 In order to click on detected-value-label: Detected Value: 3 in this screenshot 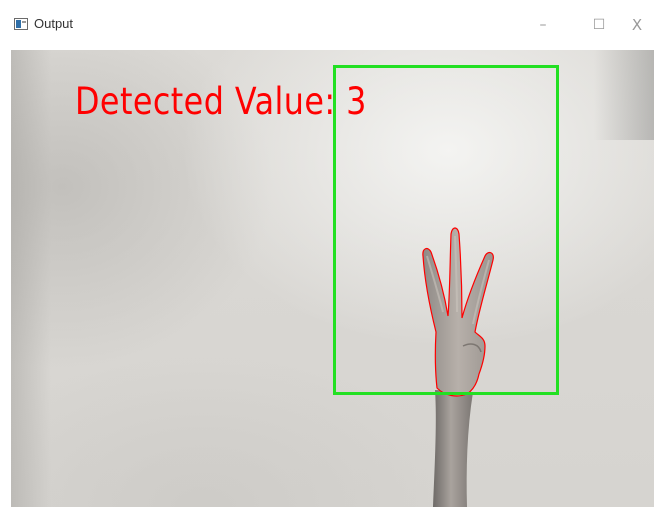, I will do `click(221, 101)`.